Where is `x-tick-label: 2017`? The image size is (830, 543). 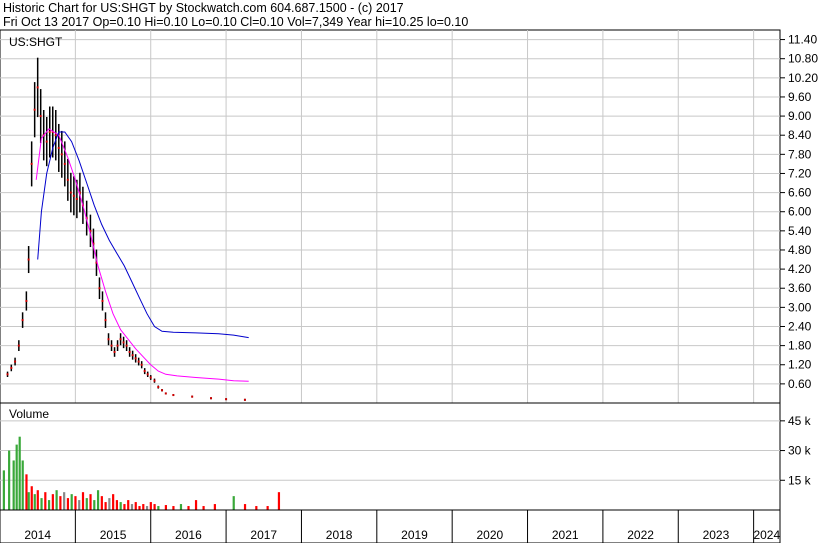
x-tick-label: 2017 is located at coordinates (263, 535).